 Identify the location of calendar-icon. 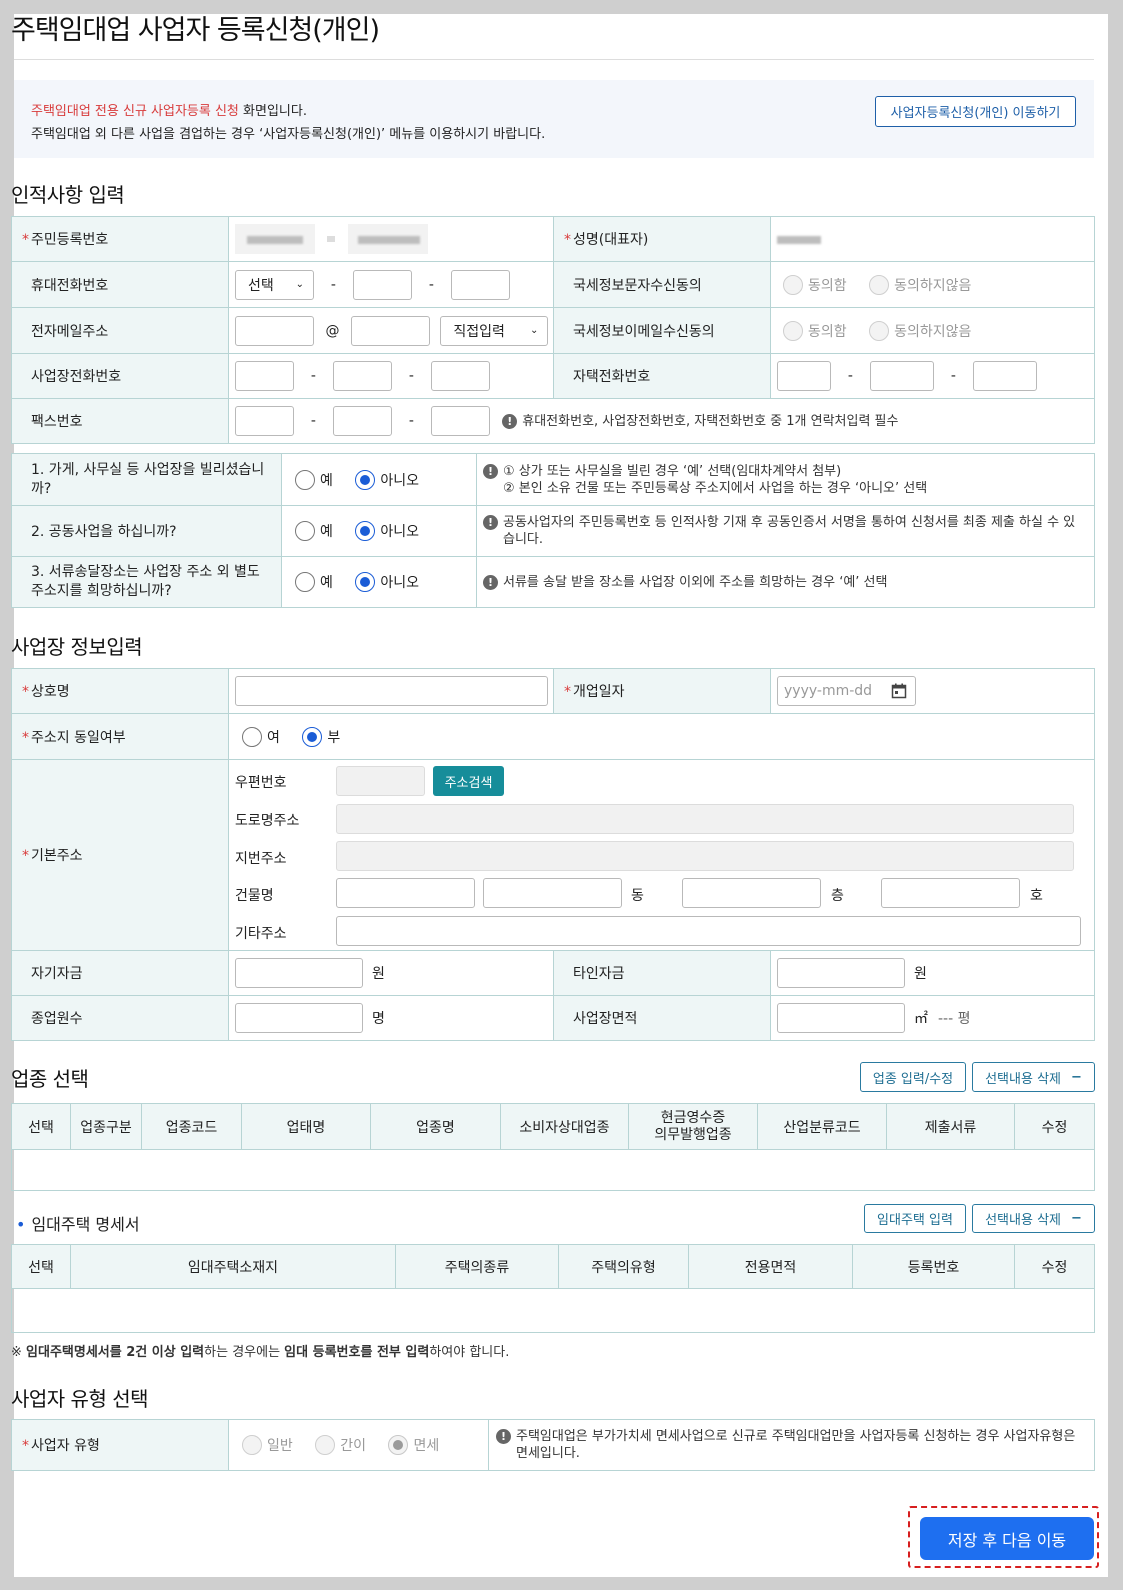
(899, 691).